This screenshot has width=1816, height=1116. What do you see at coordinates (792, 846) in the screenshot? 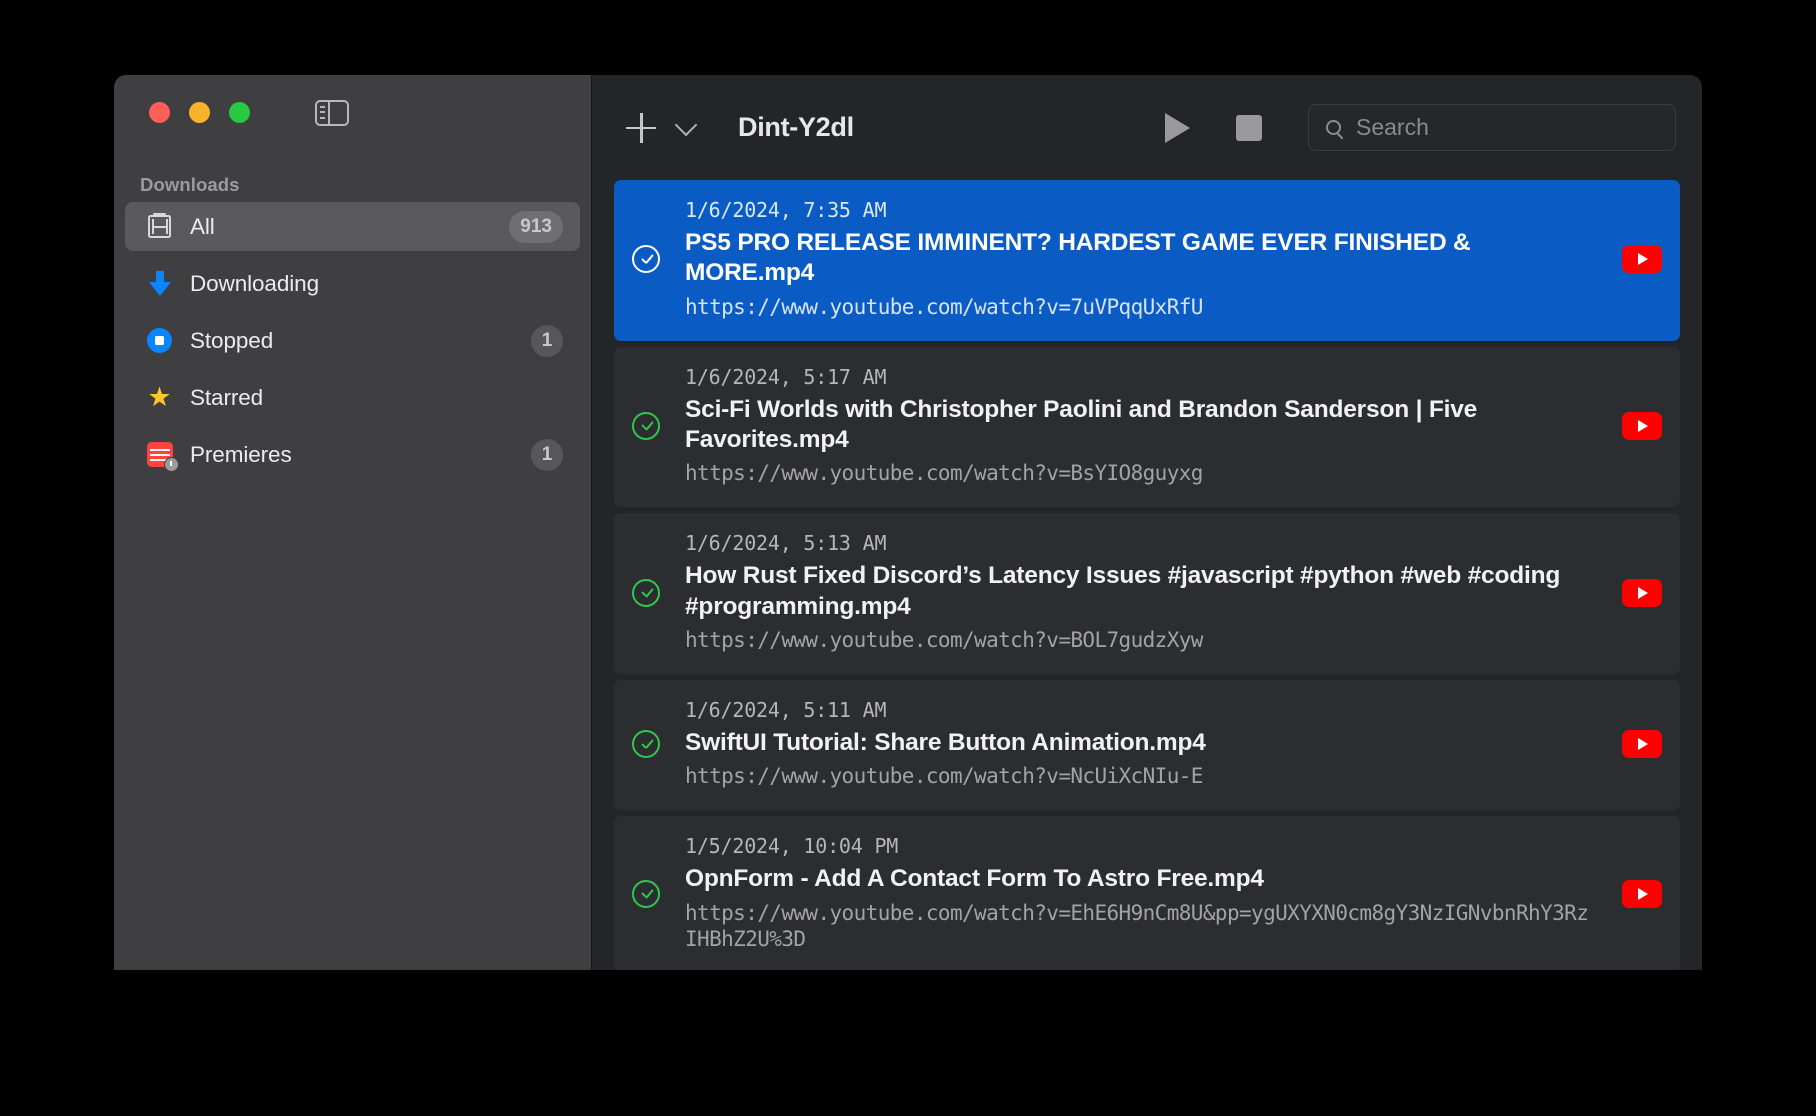
I see `row-date: 1/5/2024, 10:04 PM` at bounding box center [792, 846].